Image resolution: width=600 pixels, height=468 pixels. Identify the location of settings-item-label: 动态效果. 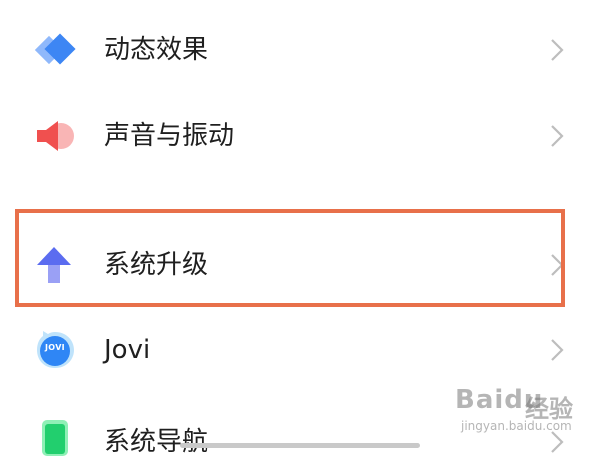
(156, 50).